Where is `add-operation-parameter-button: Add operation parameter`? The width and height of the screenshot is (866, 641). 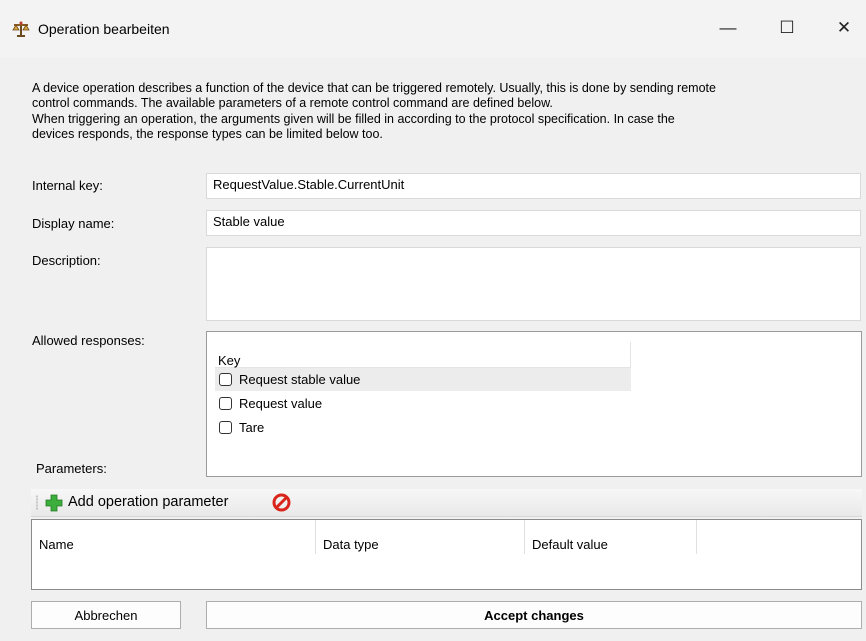
add-operation-parameter-button: Add operation parameter is located at coordinates (148, 502).